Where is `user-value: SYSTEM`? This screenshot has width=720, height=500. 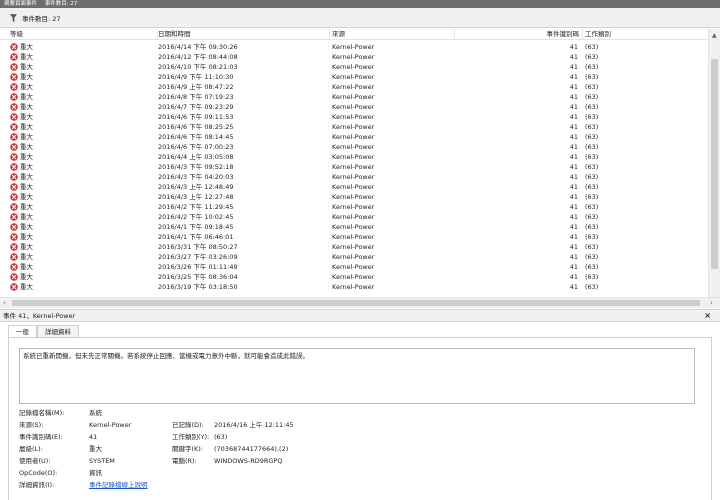 user-value: SYSTEM is located at coordinates (102, 461).